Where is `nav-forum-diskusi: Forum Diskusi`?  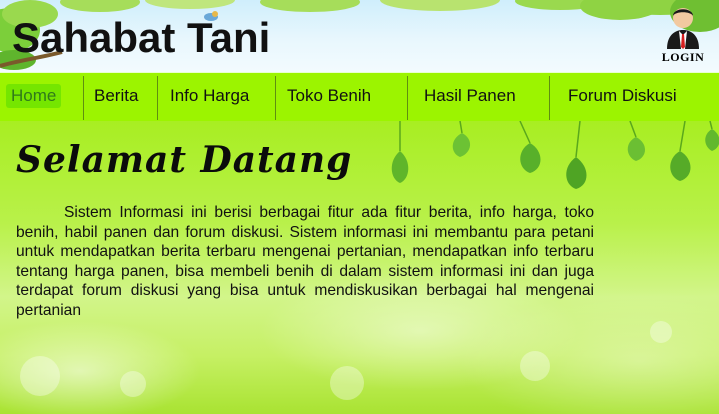 nav-forum-diskusi: Forum Diskusi is located at coordinates (622, 97).